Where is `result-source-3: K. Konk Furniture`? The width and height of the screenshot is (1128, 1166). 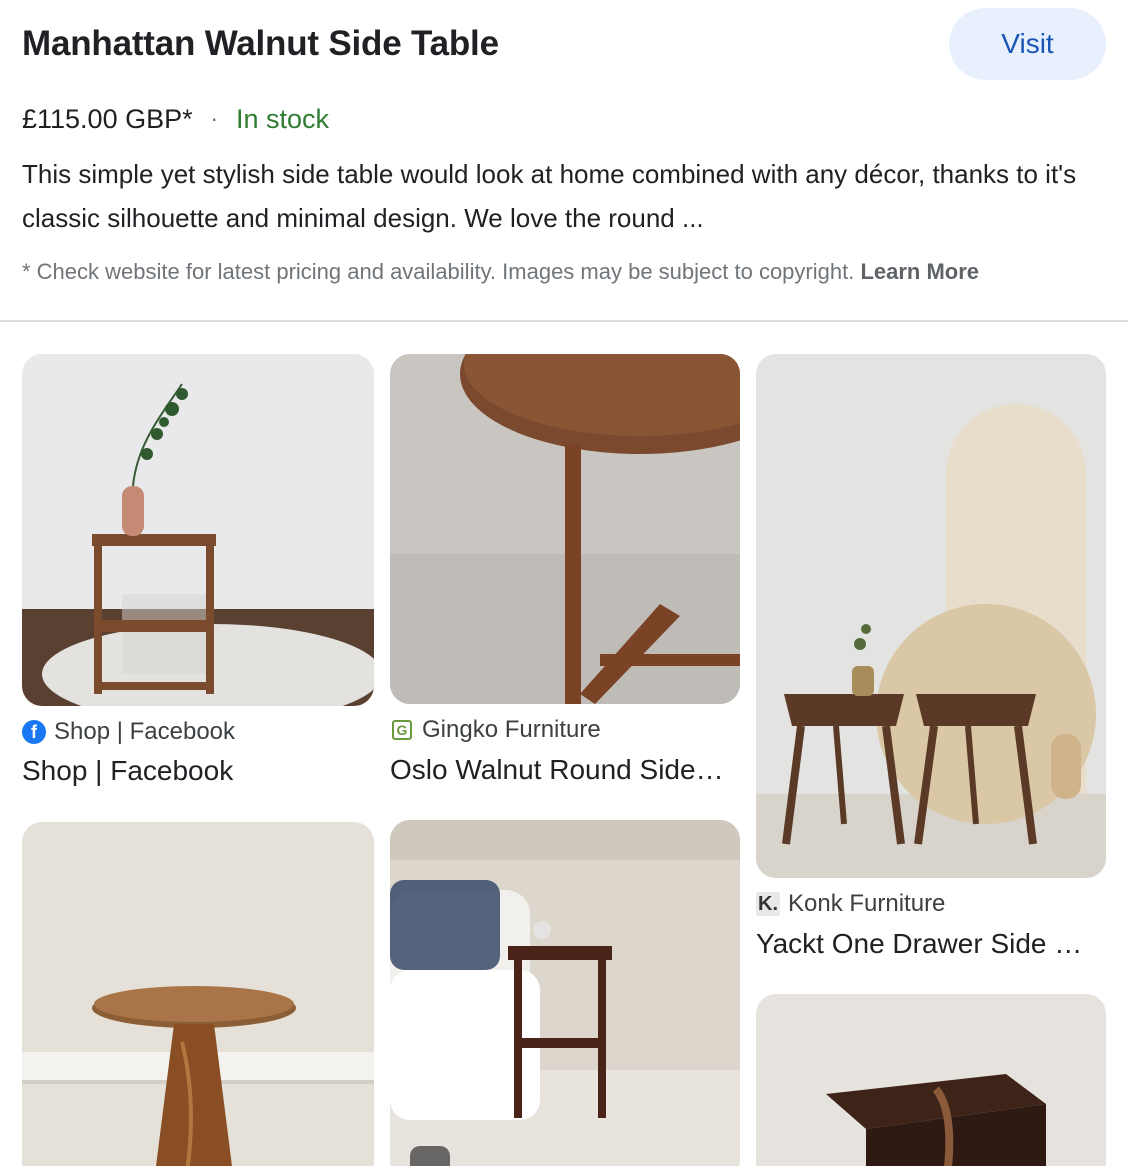 result-source-3: K. Konk Furniture is located at coordinates (850, 904).